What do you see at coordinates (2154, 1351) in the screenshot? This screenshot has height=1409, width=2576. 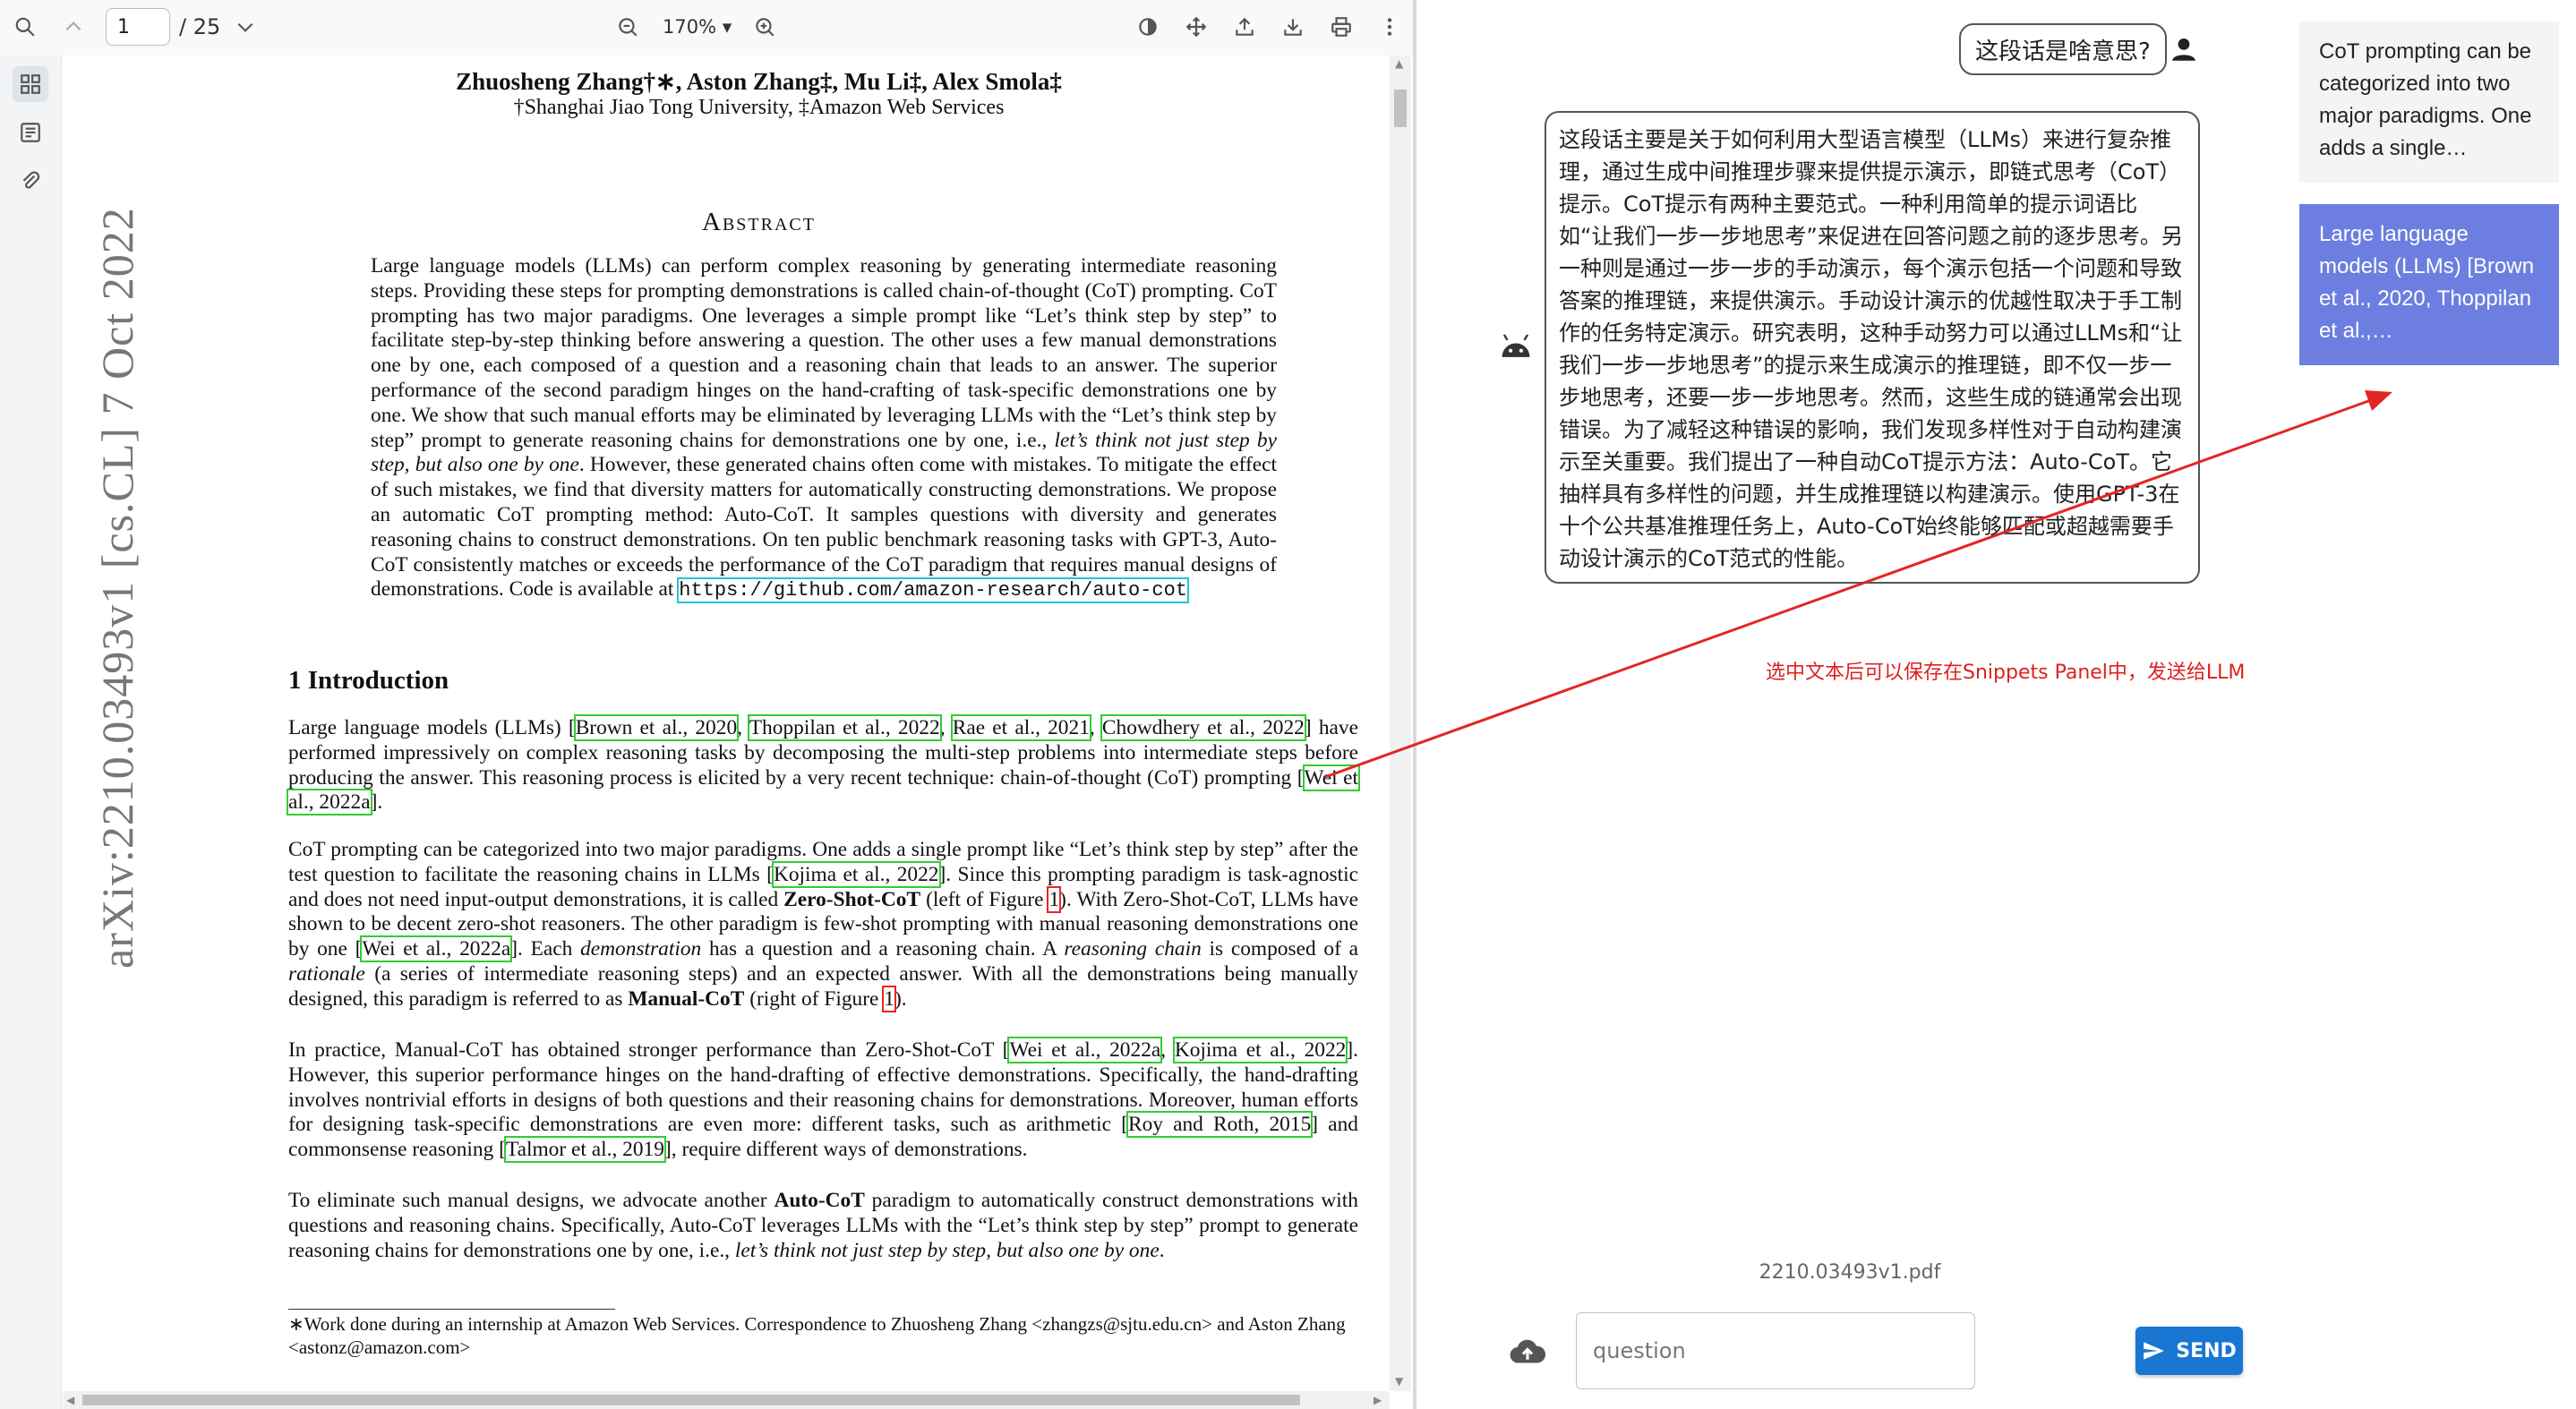 I see `send-icon` at bounding box center [2154, 1351].